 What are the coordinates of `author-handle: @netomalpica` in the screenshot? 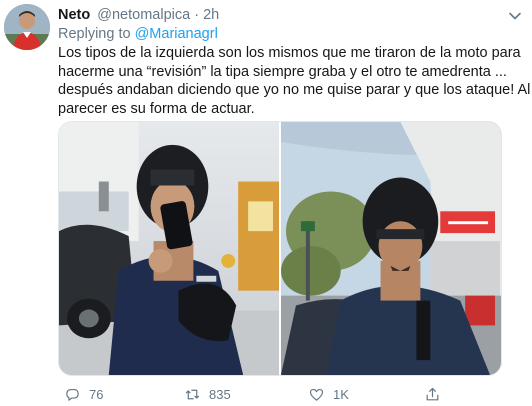 It's located at (143, 15).